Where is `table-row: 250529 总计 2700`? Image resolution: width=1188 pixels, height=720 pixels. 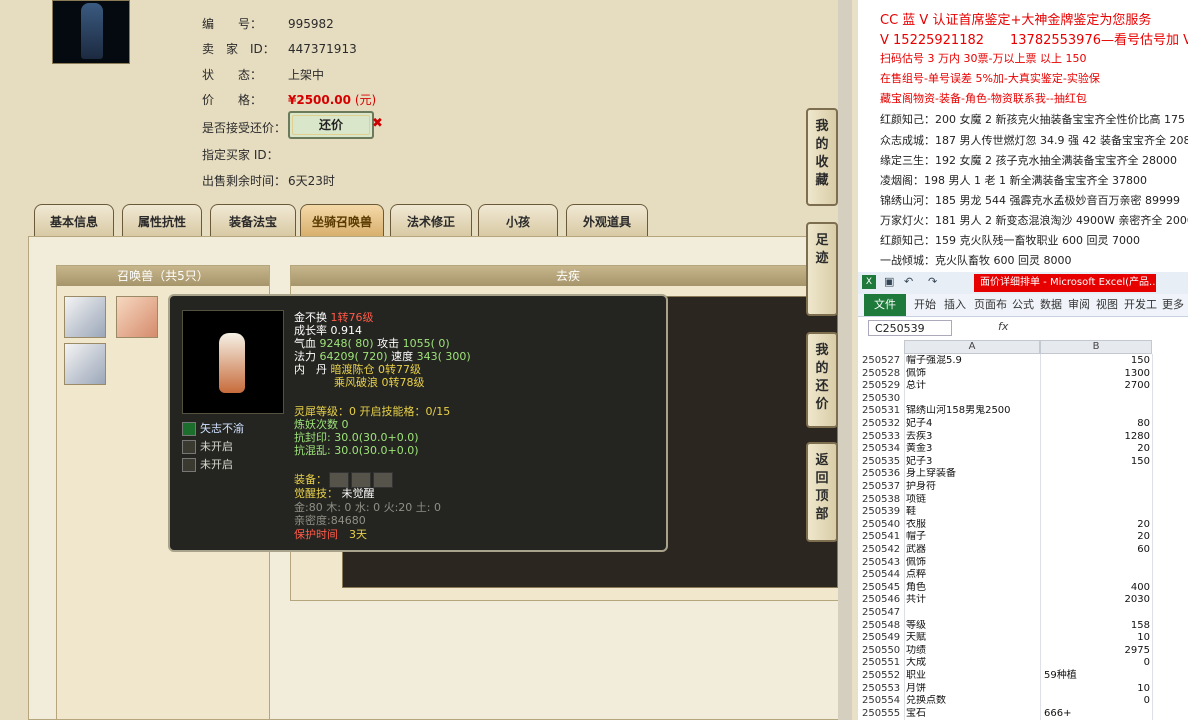
table-row: 250529 总计 2700 is located at coordinates (1023, 386).